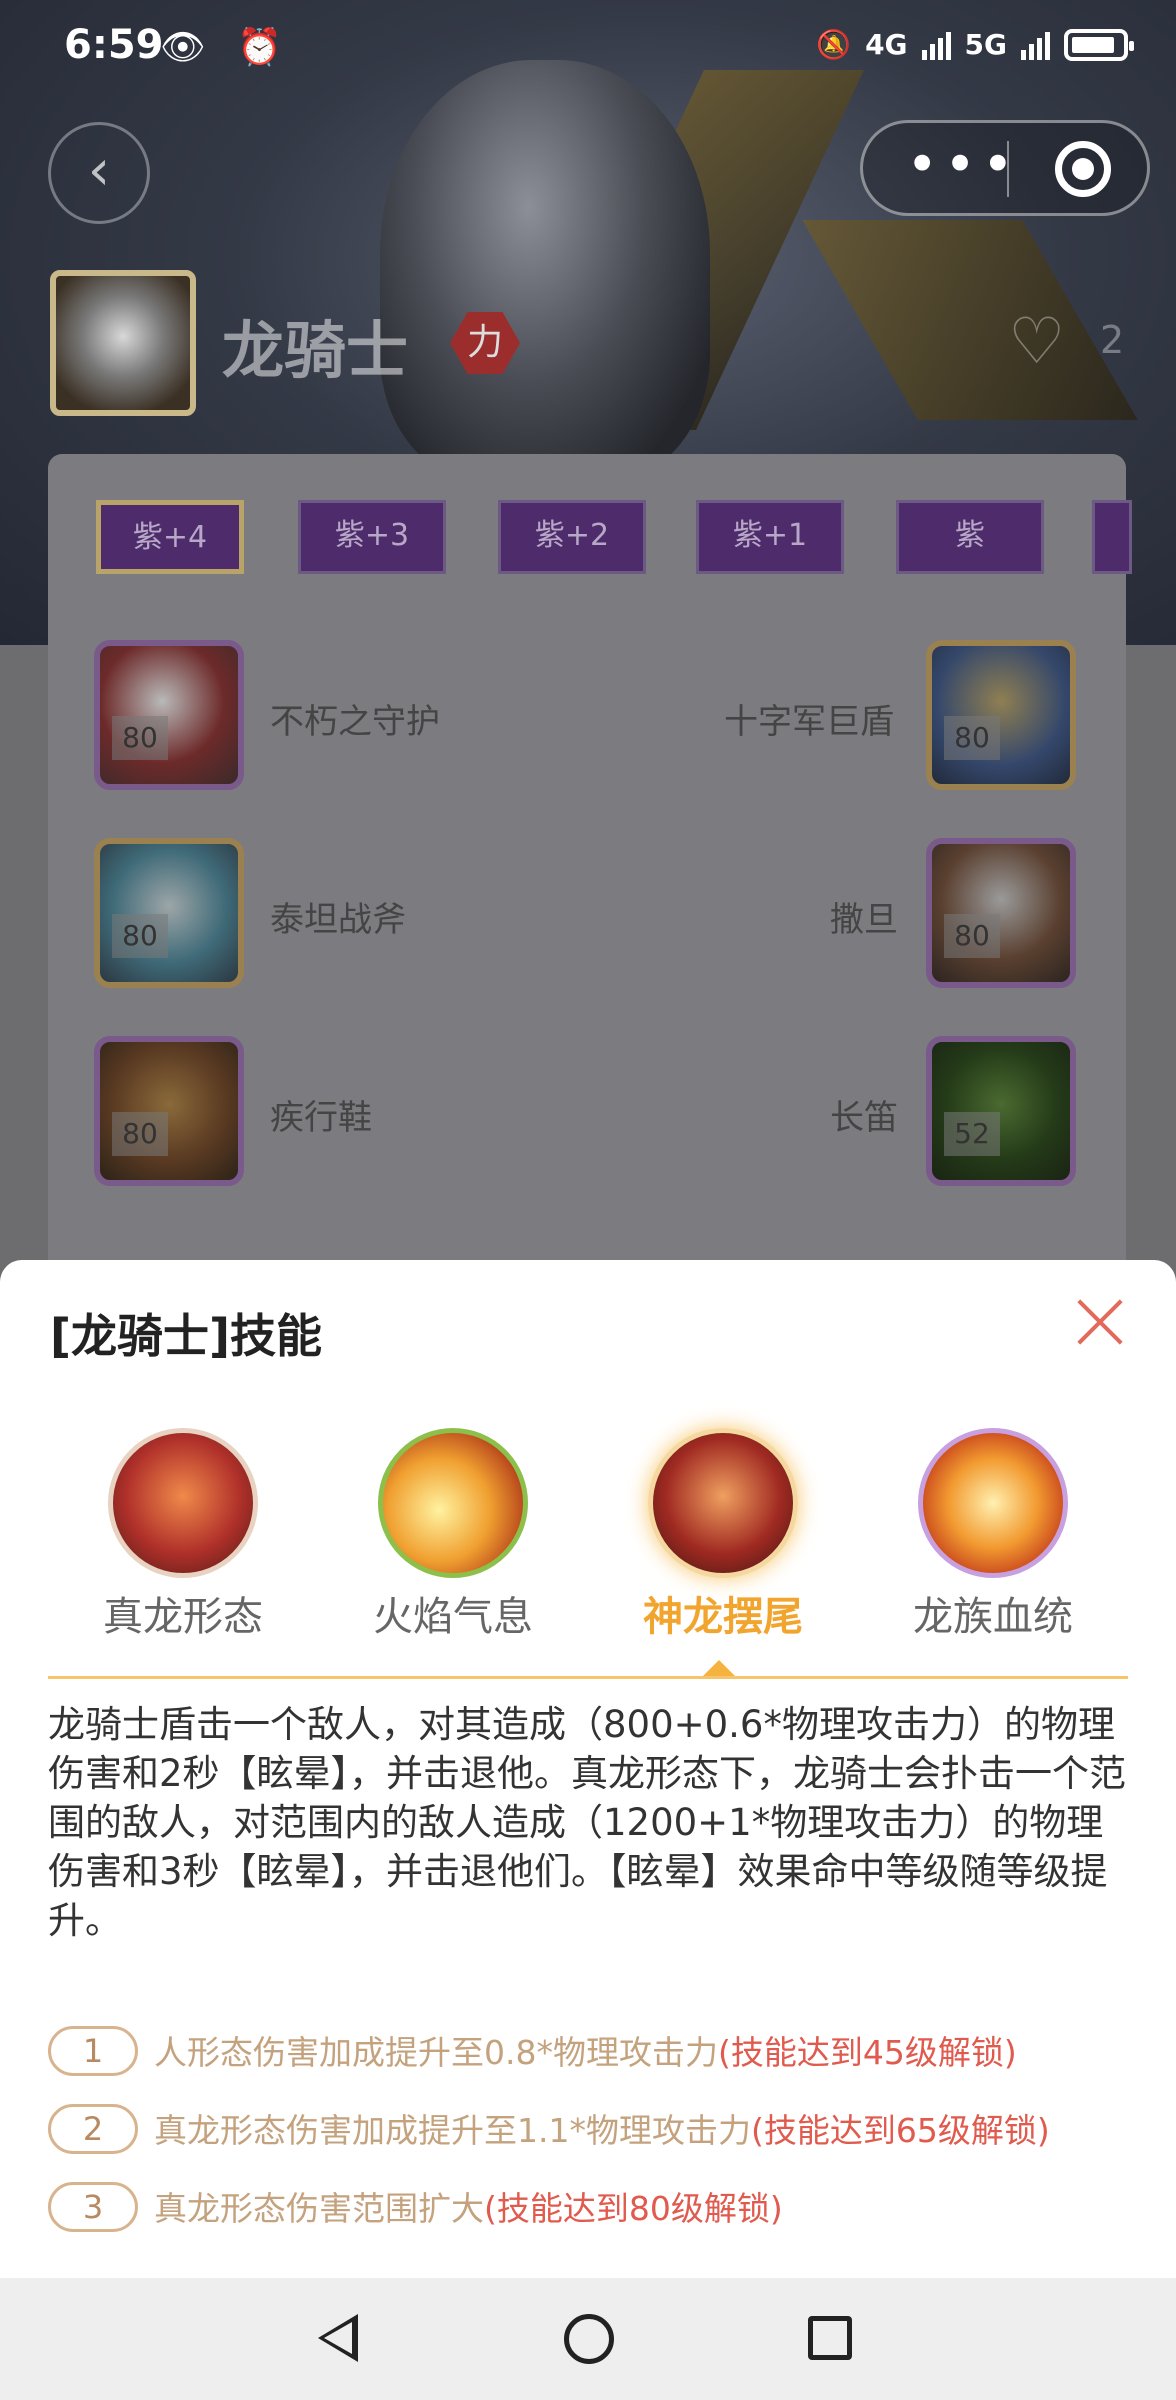  What do you see at coordinates (319, 2208) in the screenshot?
I see `unlock-effect: 真龙形态伤害范围扩大` at bounding box center [319, 2208].